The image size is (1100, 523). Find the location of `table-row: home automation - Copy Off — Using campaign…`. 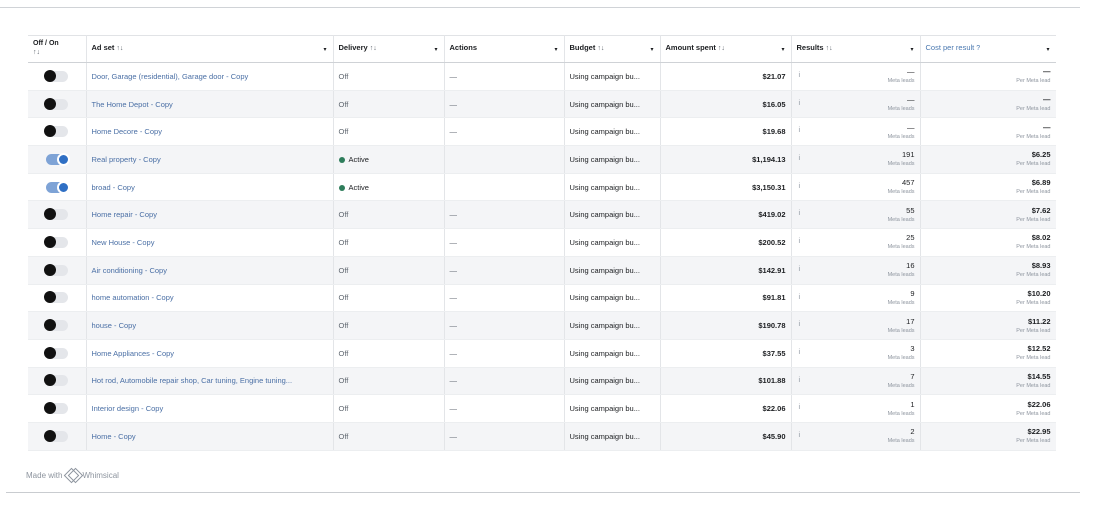

table-row: home automation - Copy Off — Using campaign… is located at coordinates (542, 298).